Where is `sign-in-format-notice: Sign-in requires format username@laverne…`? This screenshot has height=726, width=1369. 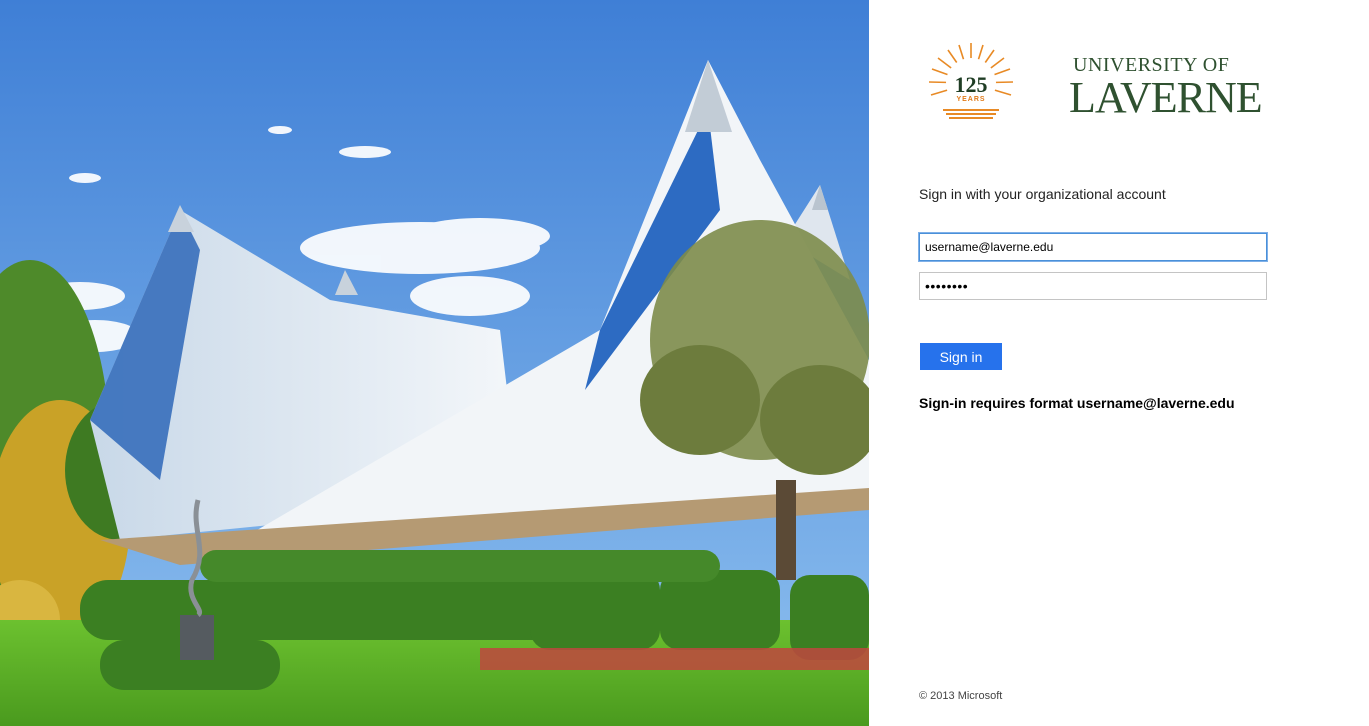 sign-in-format-notice: Sign-in requires format username@laverne… is located at coordinates (1077, 403).